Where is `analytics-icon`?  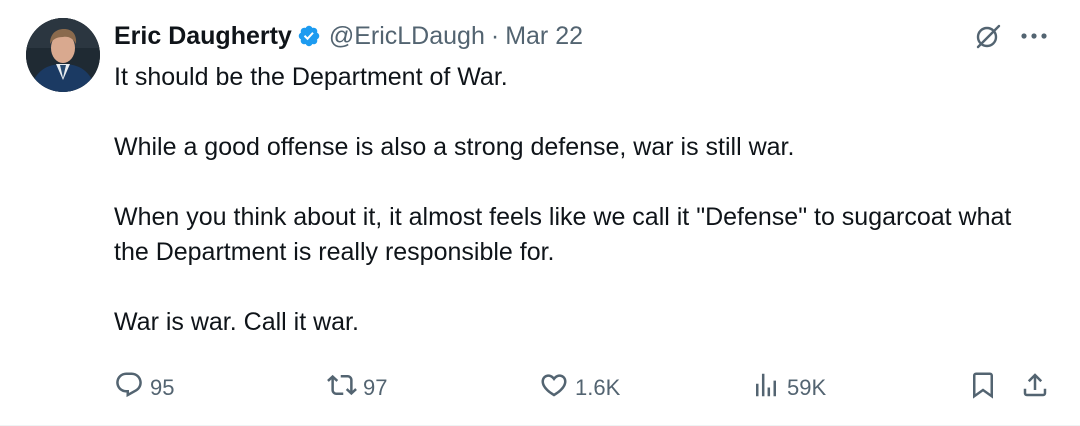
analytics-icon is located at coordinates (769, 388).